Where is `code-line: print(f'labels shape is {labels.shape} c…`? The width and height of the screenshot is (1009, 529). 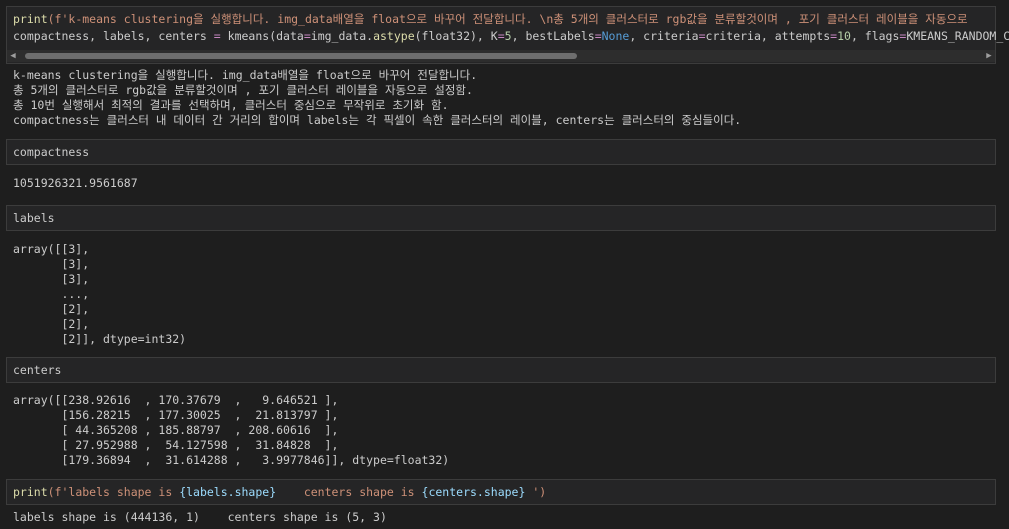
code-line: print(f'labels shape is {labels.shape} c… is located at coordinates (279, 492).